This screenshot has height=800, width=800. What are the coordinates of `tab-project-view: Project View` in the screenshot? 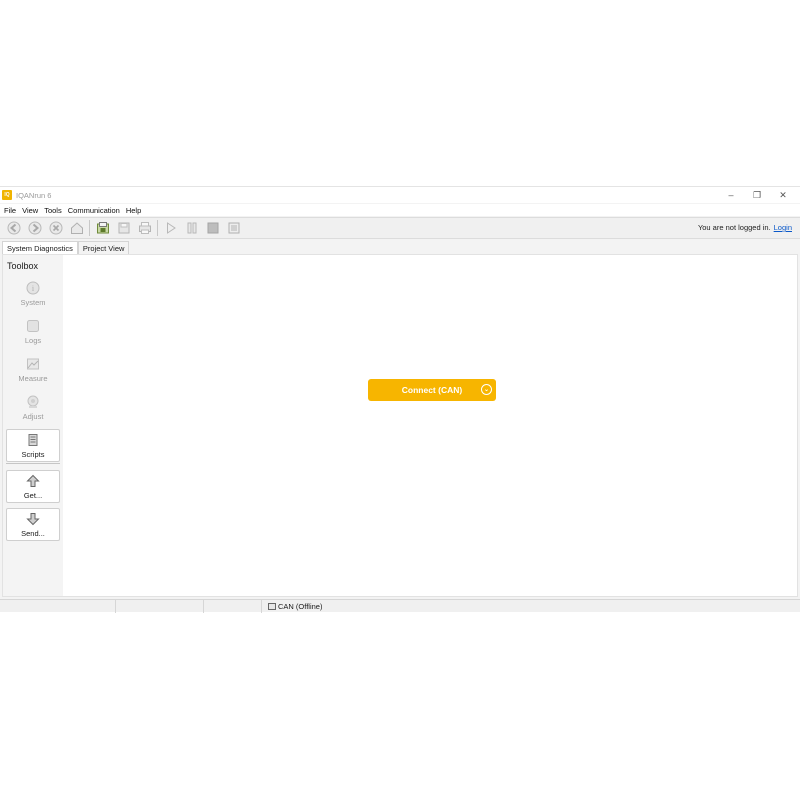 It's located at (103, 247).